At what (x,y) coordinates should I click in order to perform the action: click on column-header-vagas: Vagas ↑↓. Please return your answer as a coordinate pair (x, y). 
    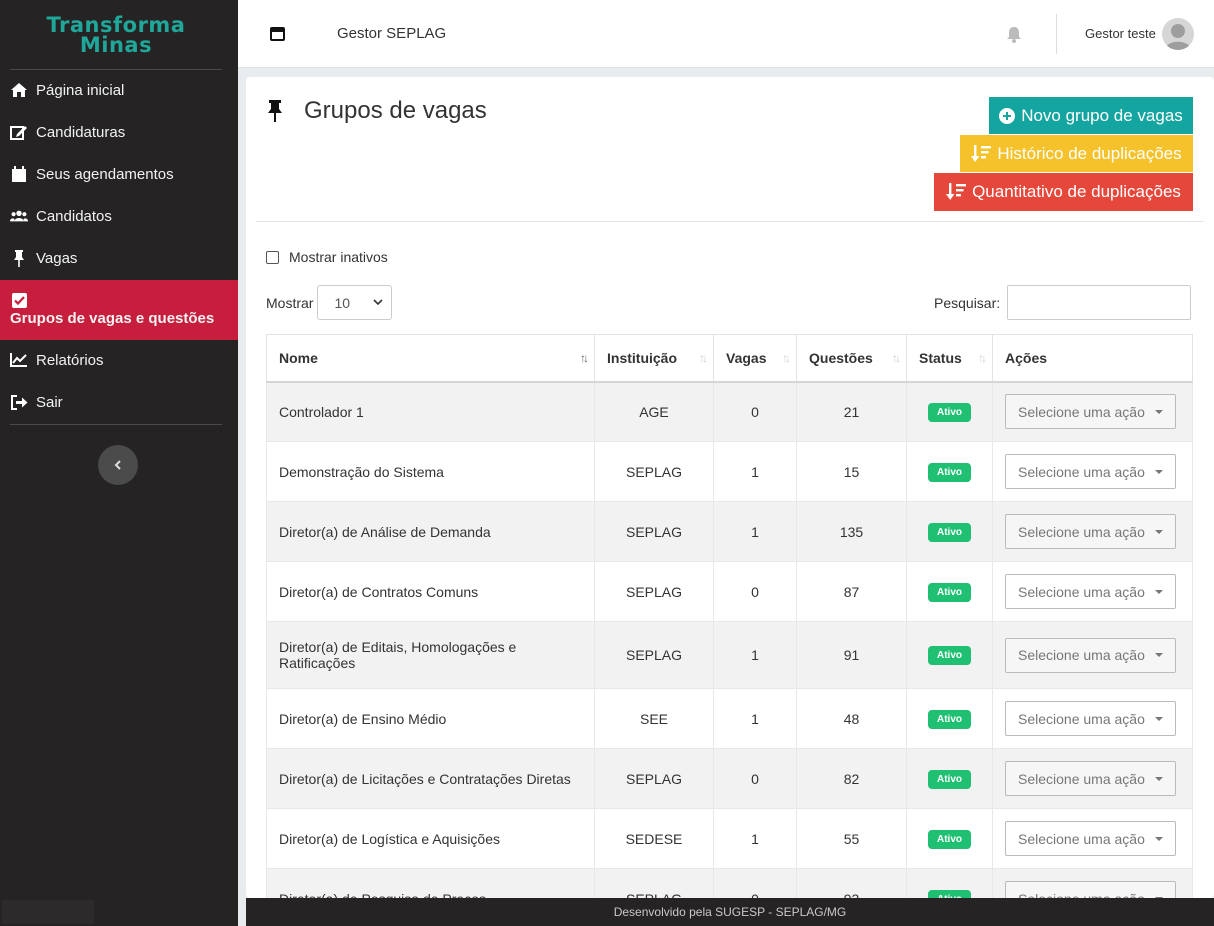
    Looking at the image, I should click on (755, 358).